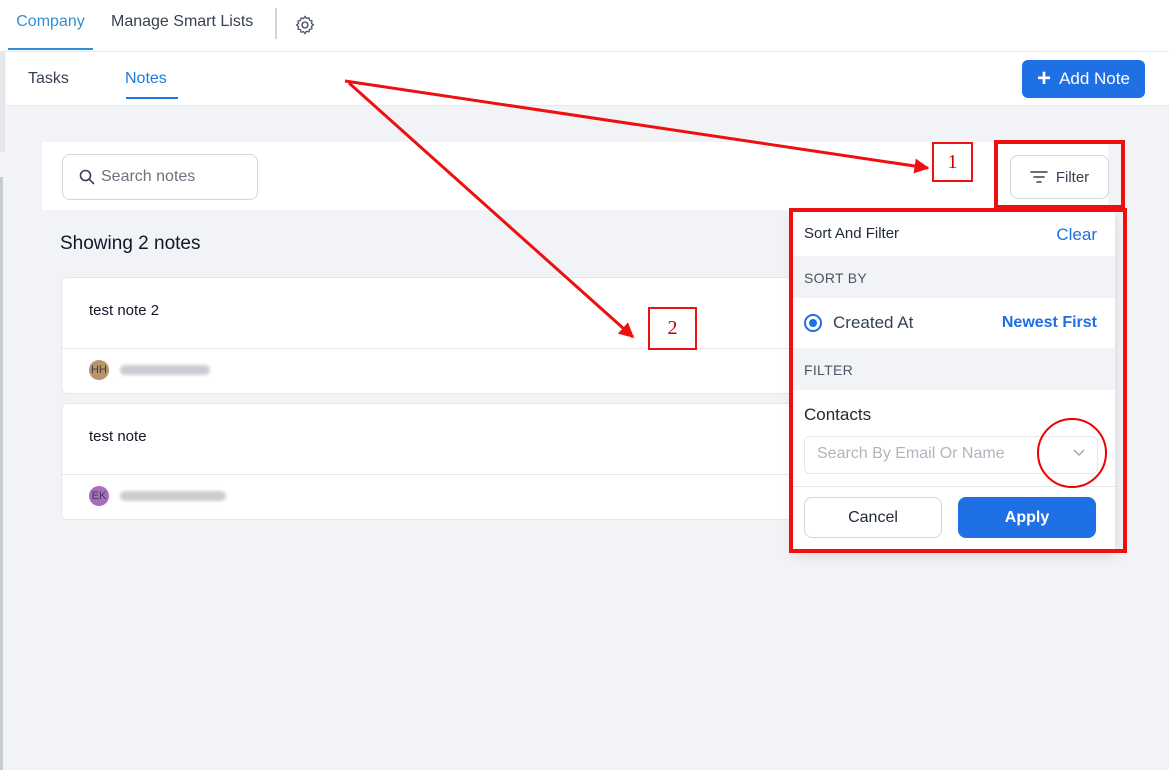 The image size is (1169, 770). Describe the element at coordinates (87, 177) in the screenshot. I see `search-icon` at that location.